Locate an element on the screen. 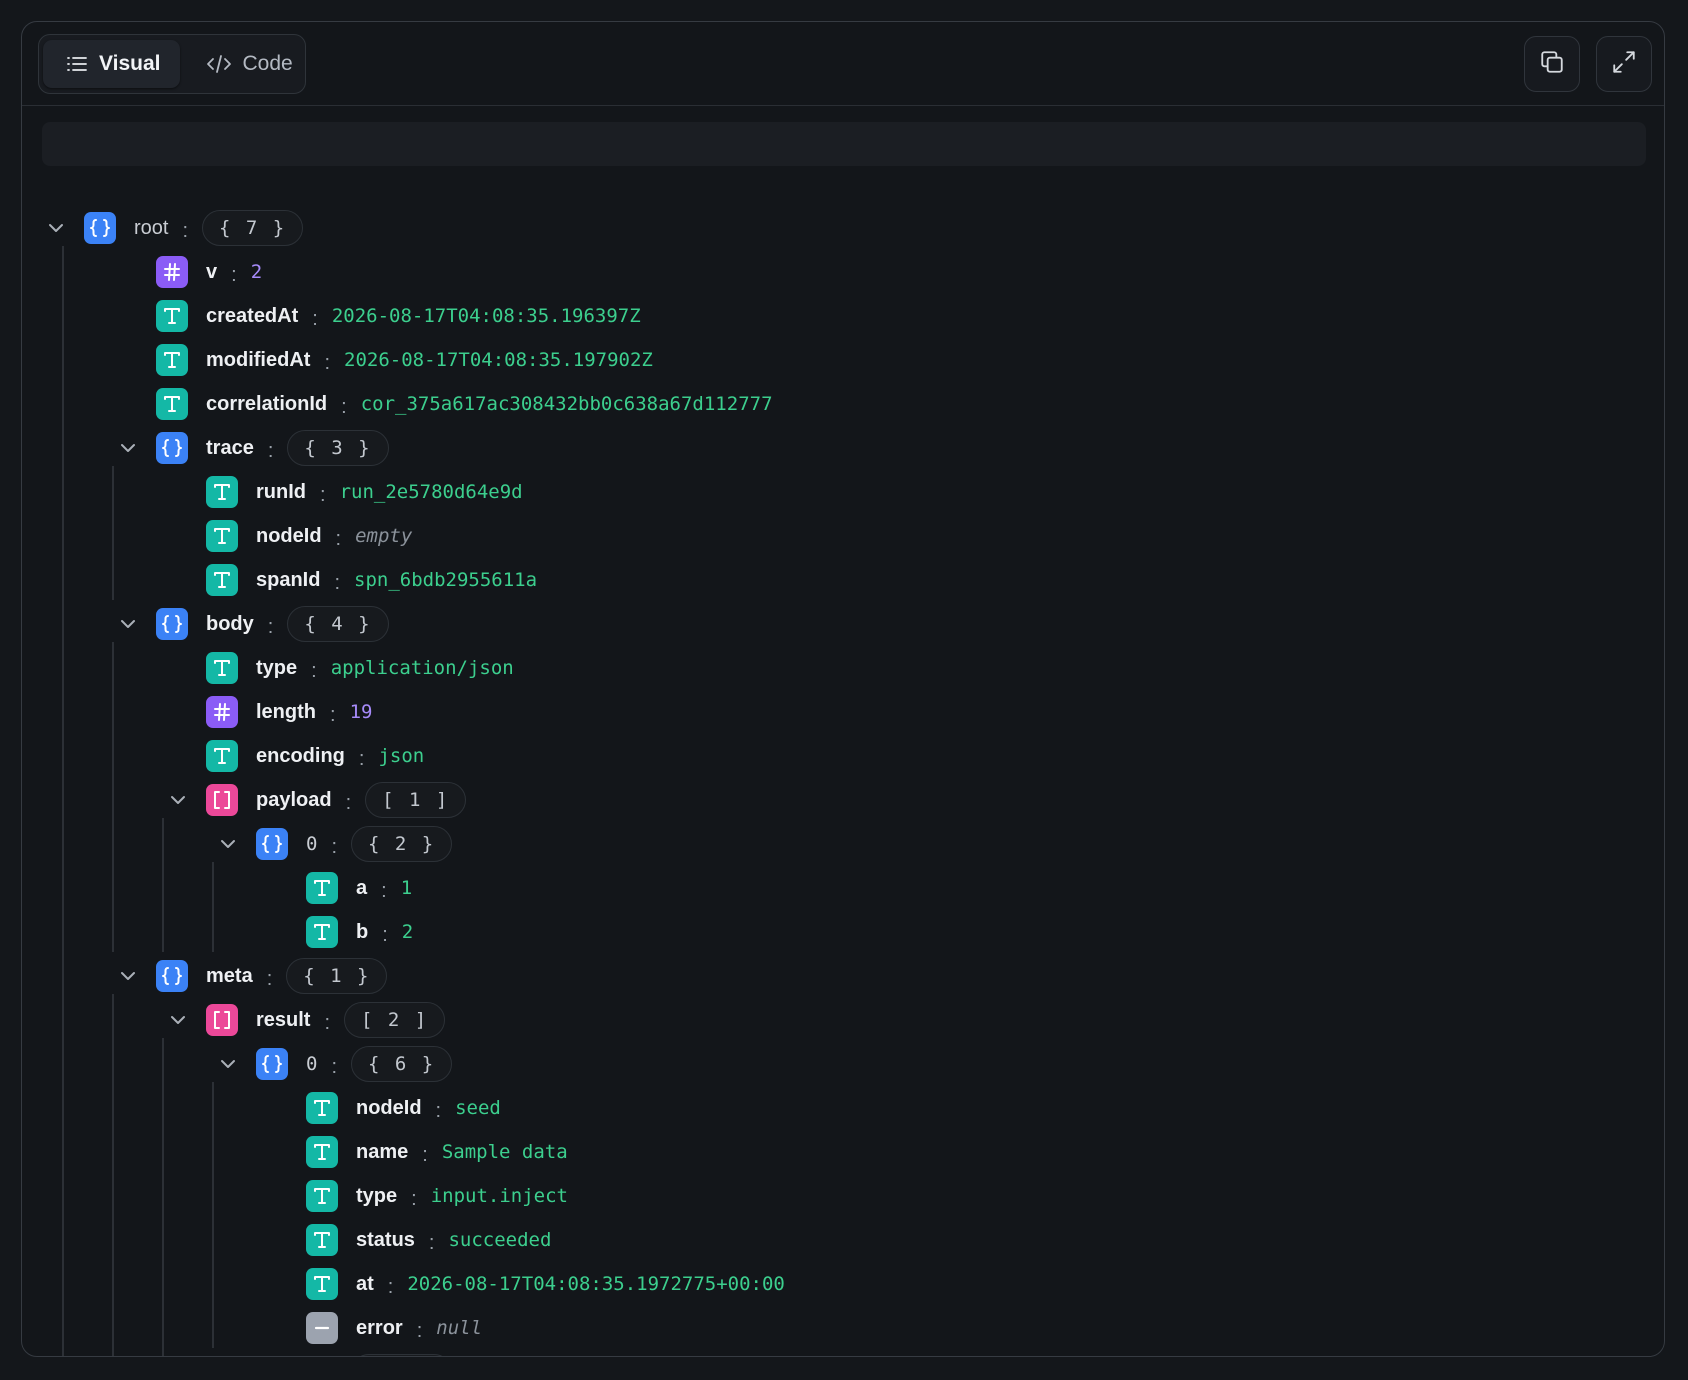 Image resolution: width=1688 pixels, height=1380 pixels. tree-row: payload: [ 1 ] is located at coordinates (315, 800).